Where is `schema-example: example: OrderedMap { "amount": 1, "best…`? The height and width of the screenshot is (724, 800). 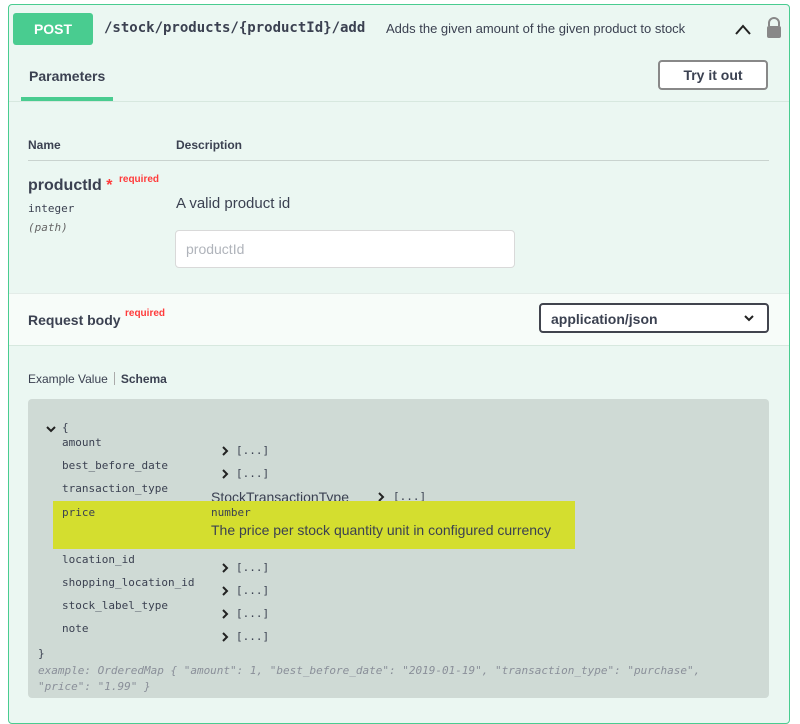
schema-example: example: OrderedMap { "amount": 1, "best… is located at coordinates (369, 678).